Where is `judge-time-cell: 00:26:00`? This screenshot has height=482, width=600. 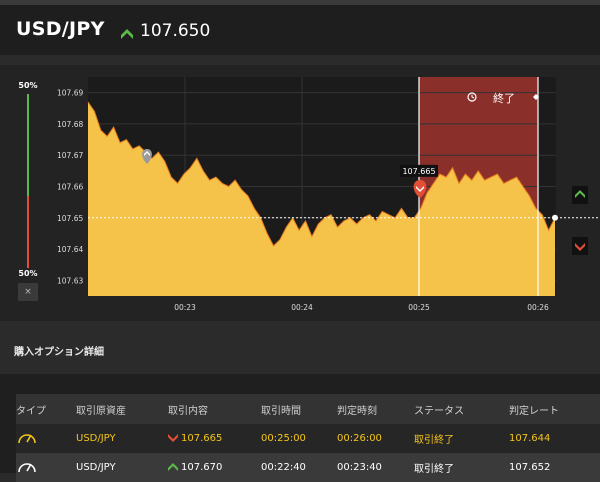
judge-time-cell: 00:26:00 is located at coordinates (375, 438).